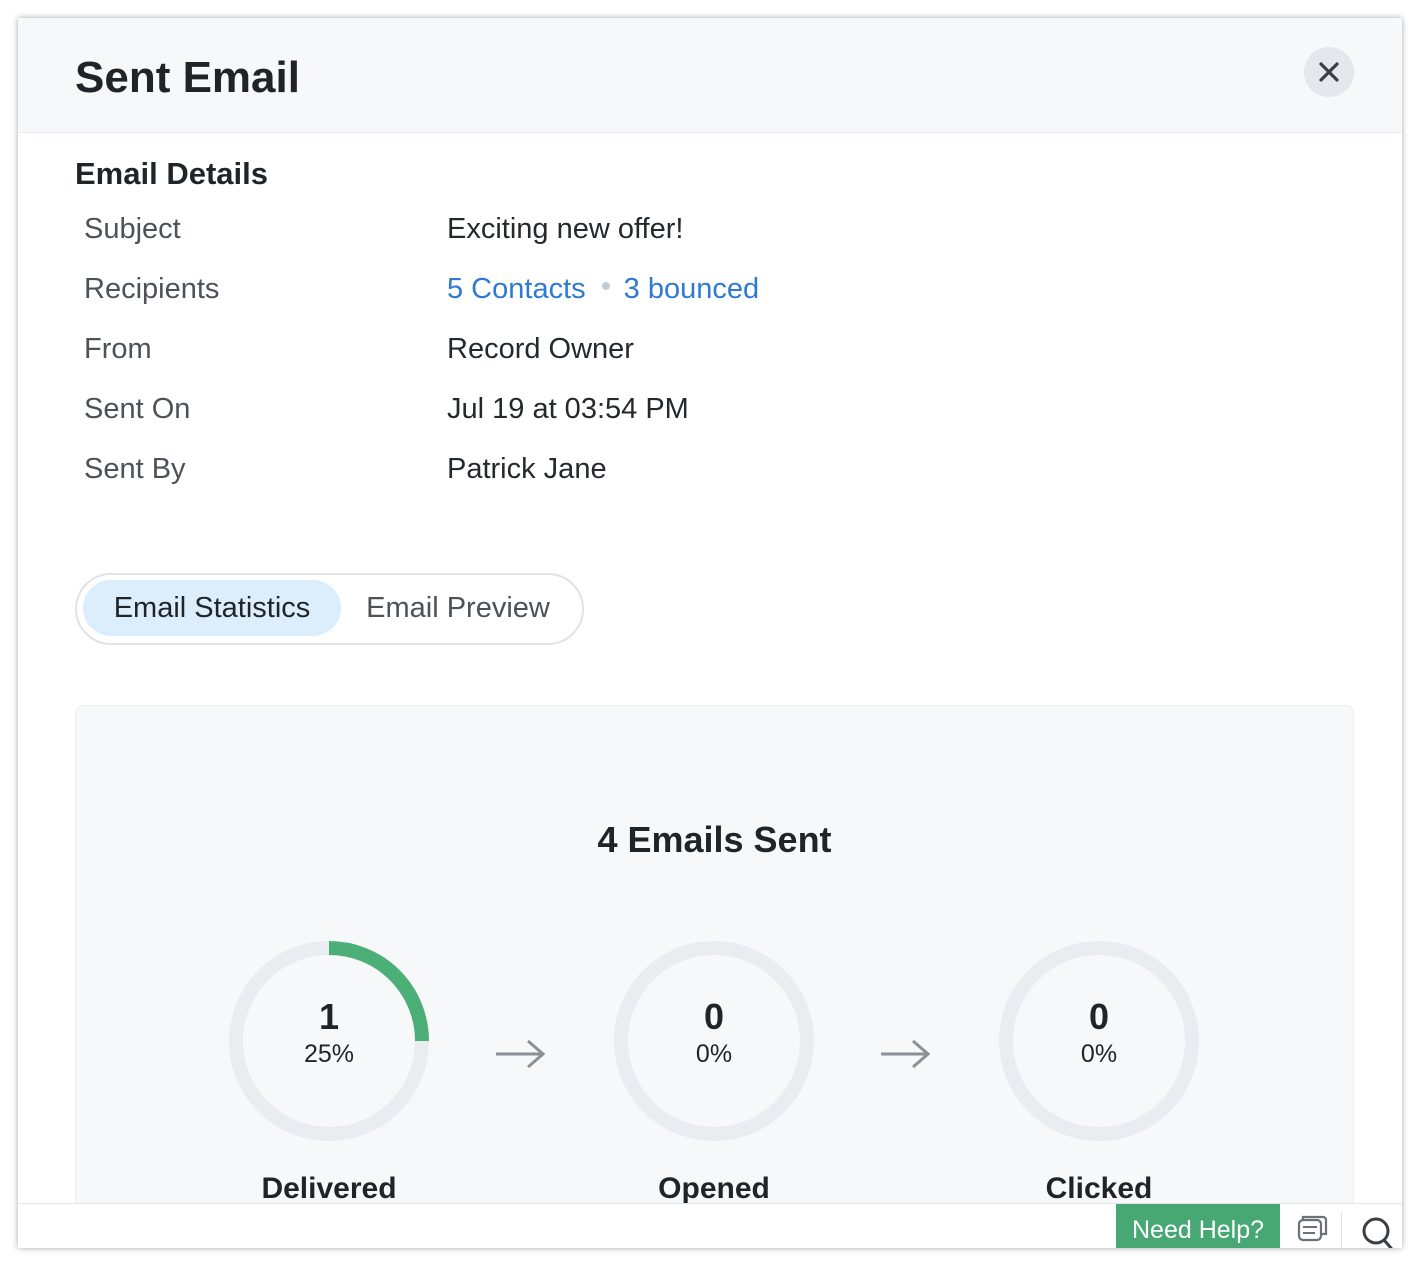 The width and height of the screenshot is (1420, 1266). I want to click on from-label: From, so click(118, 349).